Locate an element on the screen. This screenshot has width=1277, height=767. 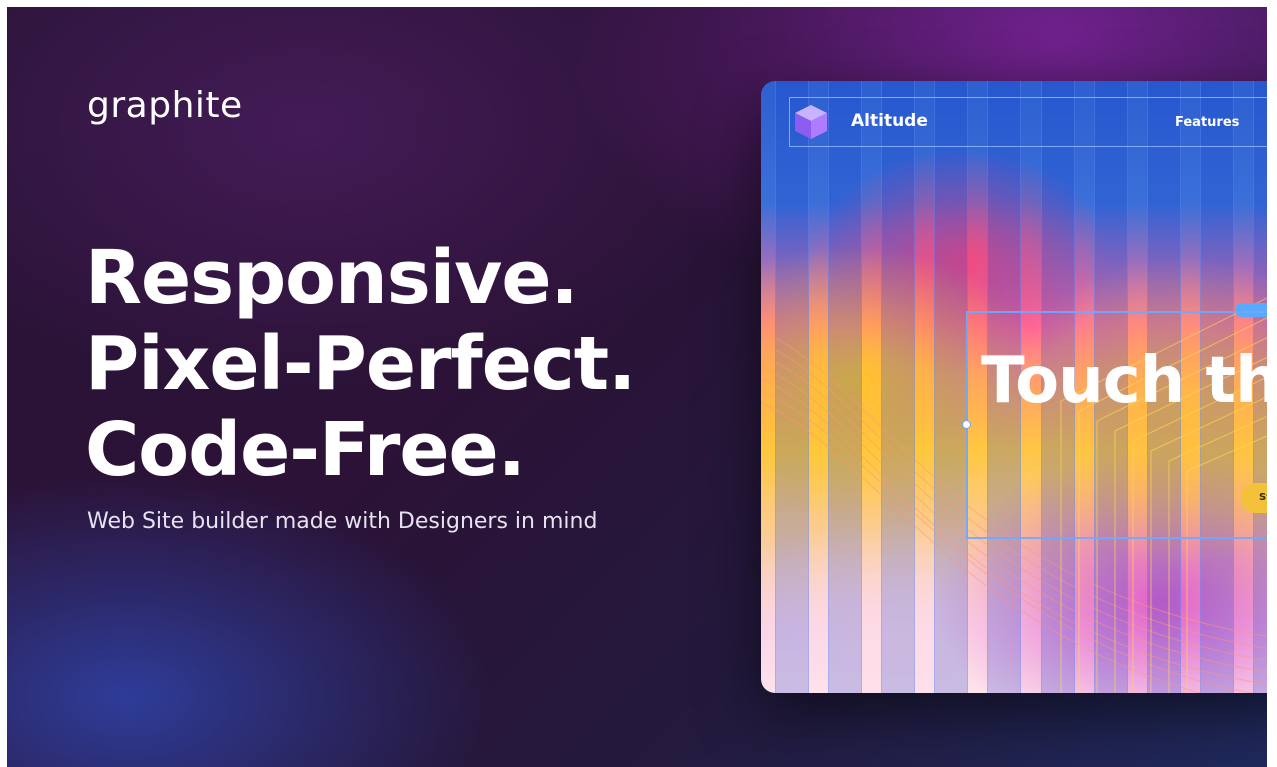
headline-line-3: Code-Free. is located at coordinates (305, 450).